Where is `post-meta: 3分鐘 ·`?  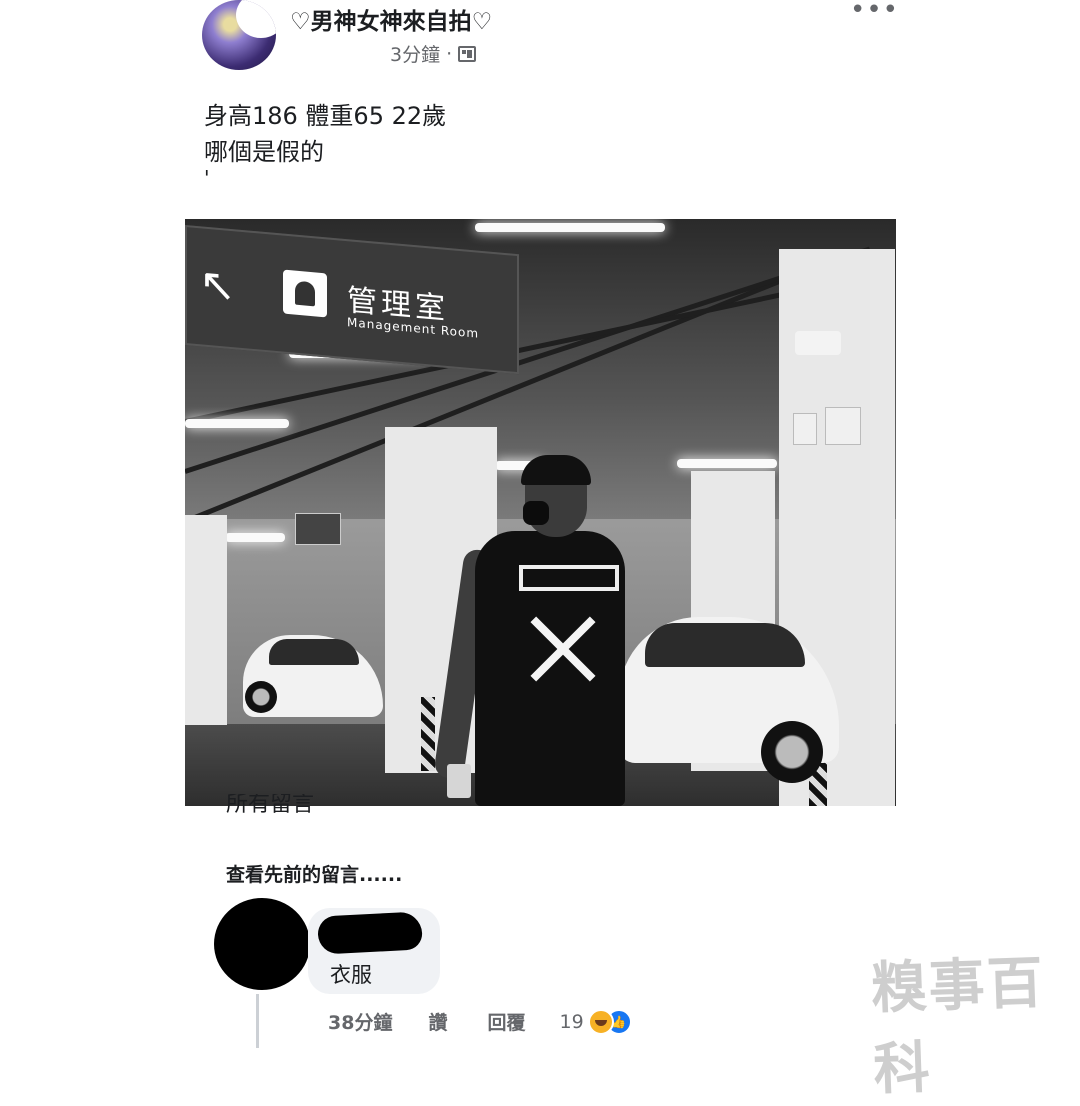
post-meta: 3分鐘 · is located at coordinates (433, 53).